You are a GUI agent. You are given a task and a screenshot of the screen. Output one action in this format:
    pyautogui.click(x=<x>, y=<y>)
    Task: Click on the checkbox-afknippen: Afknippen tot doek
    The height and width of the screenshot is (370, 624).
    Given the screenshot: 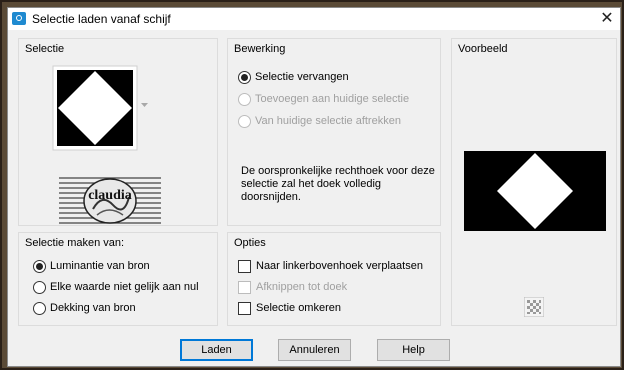 What is the action you would take?
    pyautogui.click(x=292, y=287)
    